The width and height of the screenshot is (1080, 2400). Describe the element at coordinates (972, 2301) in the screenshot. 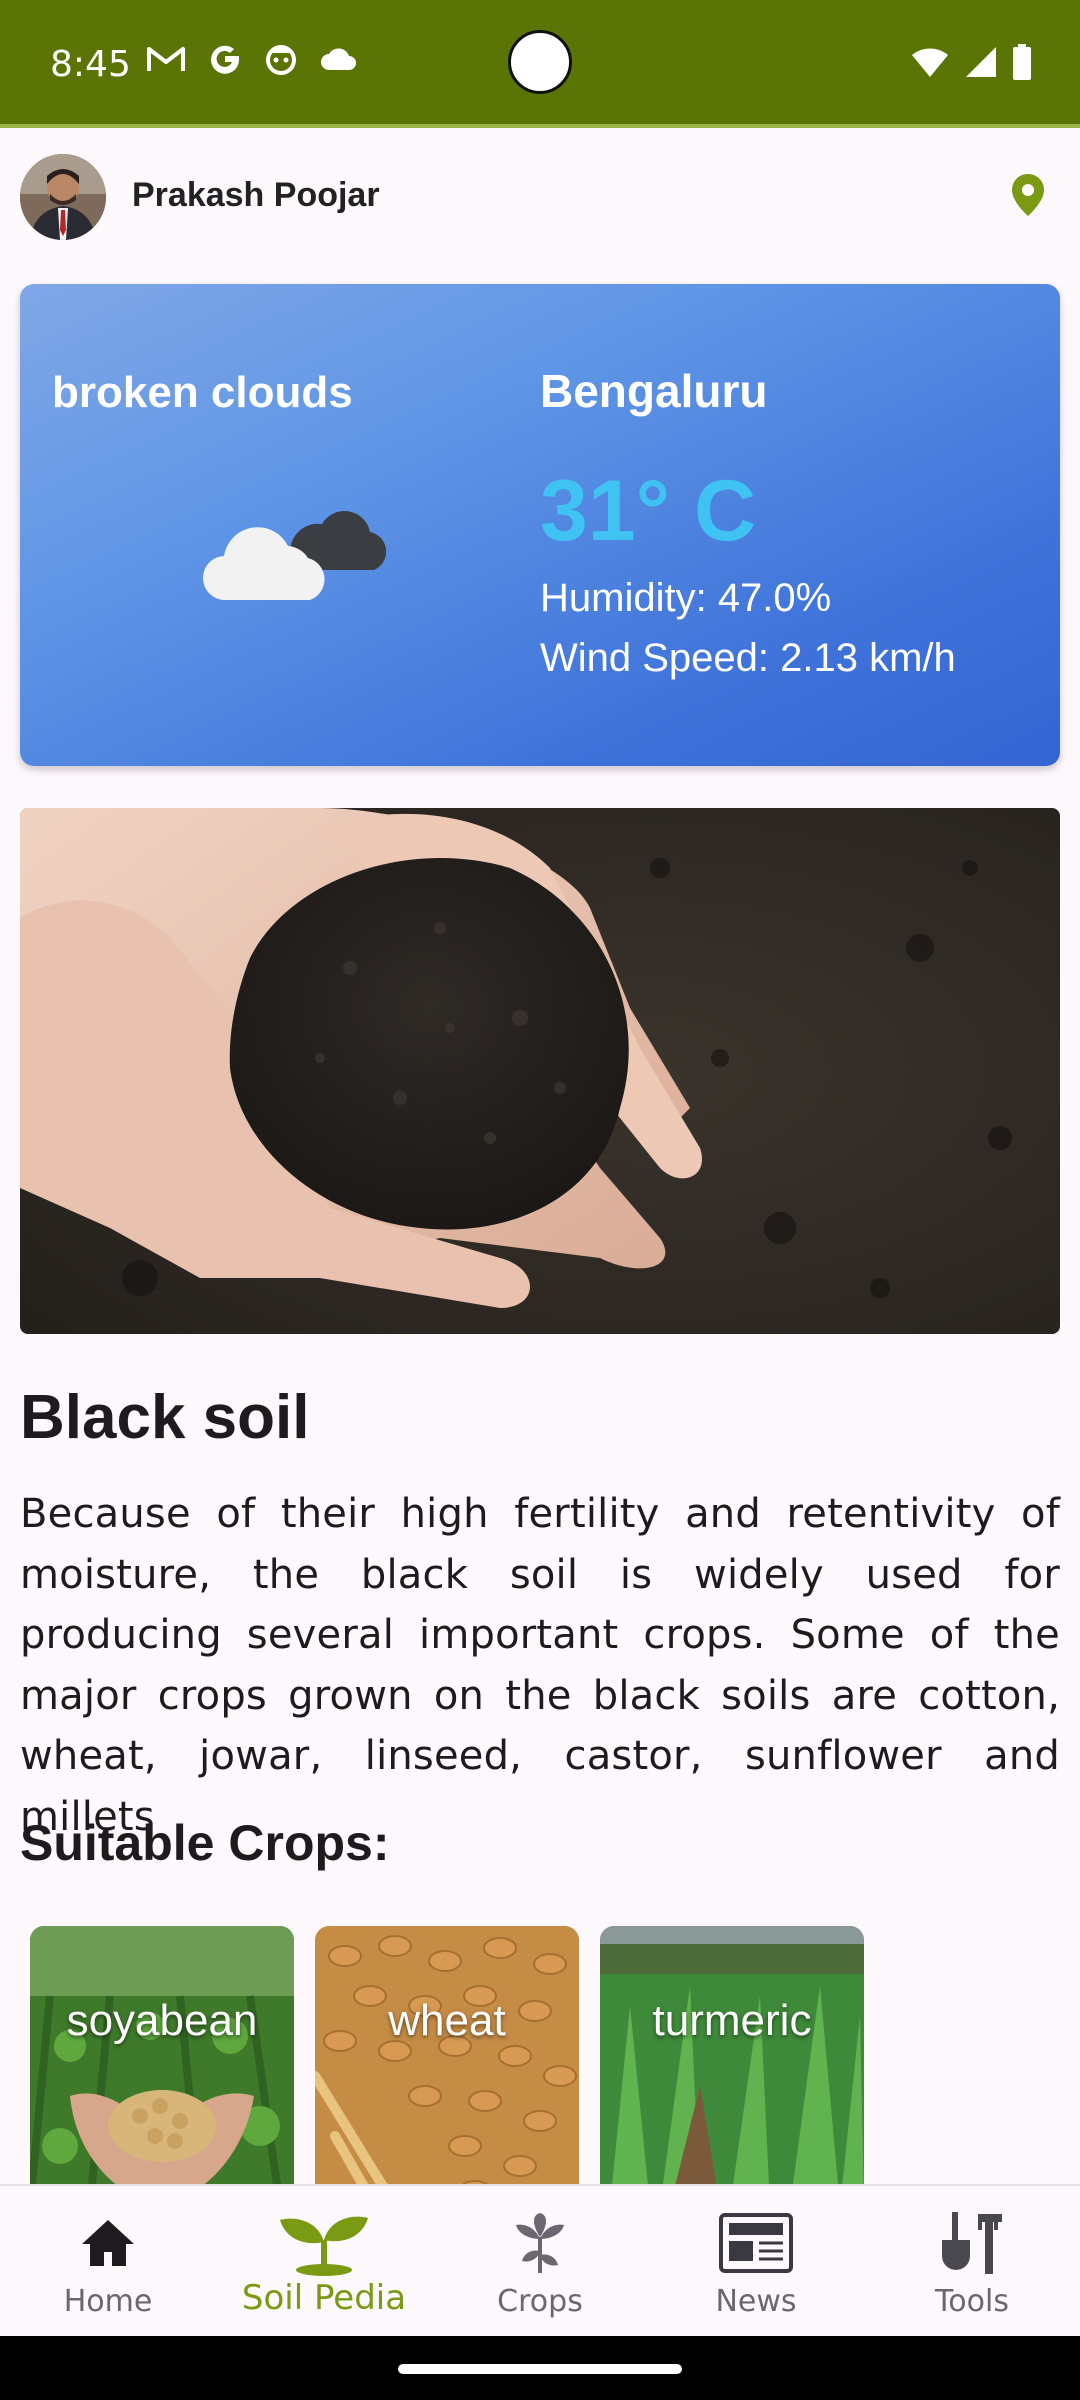

I see `nav-label: Tools` at that location.